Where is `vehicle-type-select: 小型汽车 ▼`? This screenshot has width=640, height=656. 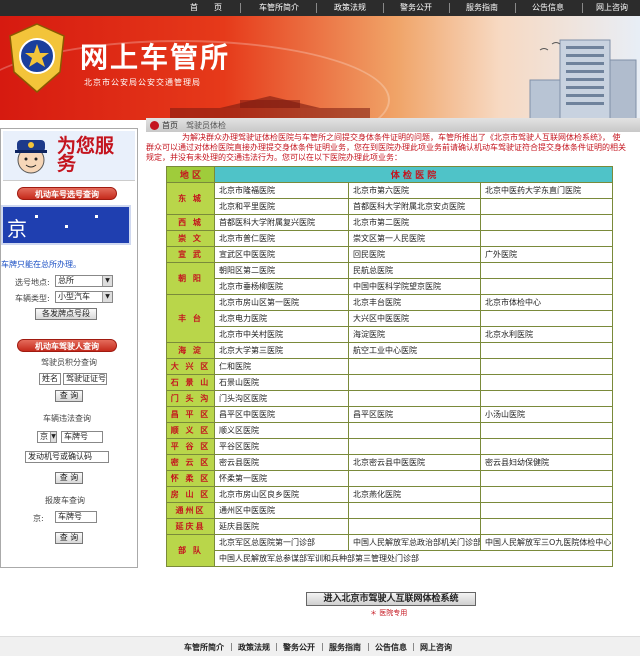 vehicle-type-select: 小型汽车 ▼ is located at coordinates (84, 297).